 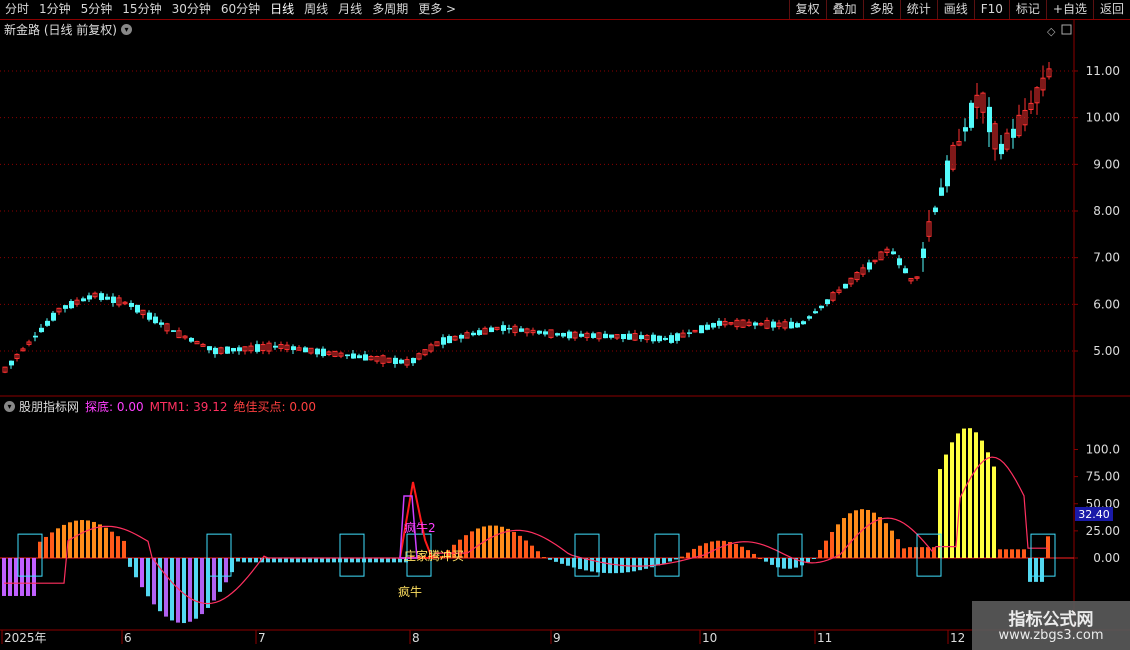 I want to click on watermark-url: www.zbgs3.com, so click(x=1051, y=635).